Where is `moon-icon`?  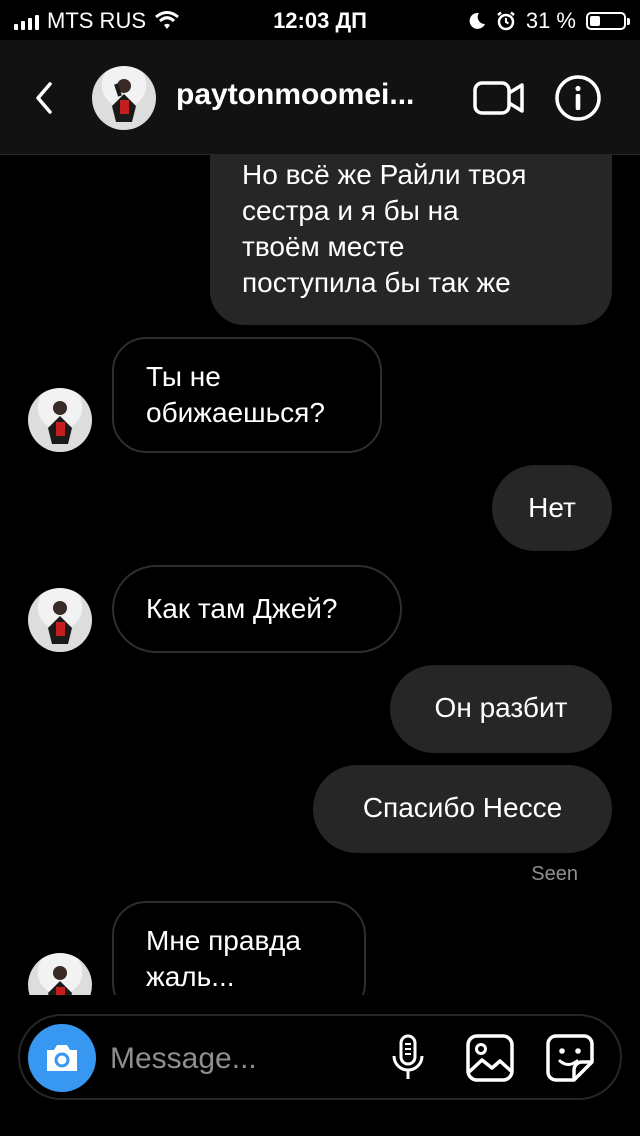
moon-icon is located at coordinates (477, 20).